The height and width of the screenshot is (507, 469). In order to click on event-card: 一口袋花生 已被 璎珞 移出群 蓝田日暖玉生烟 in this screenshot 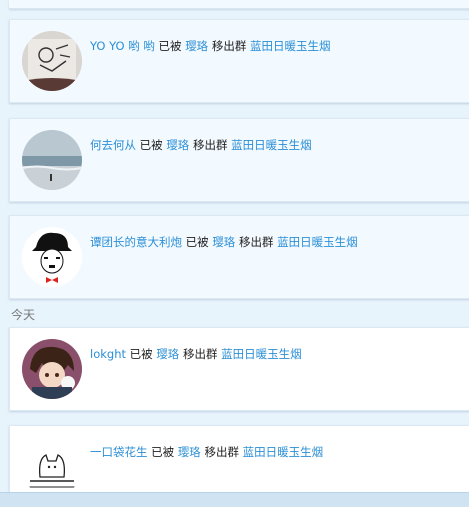, I will do `click(239, 461)`.